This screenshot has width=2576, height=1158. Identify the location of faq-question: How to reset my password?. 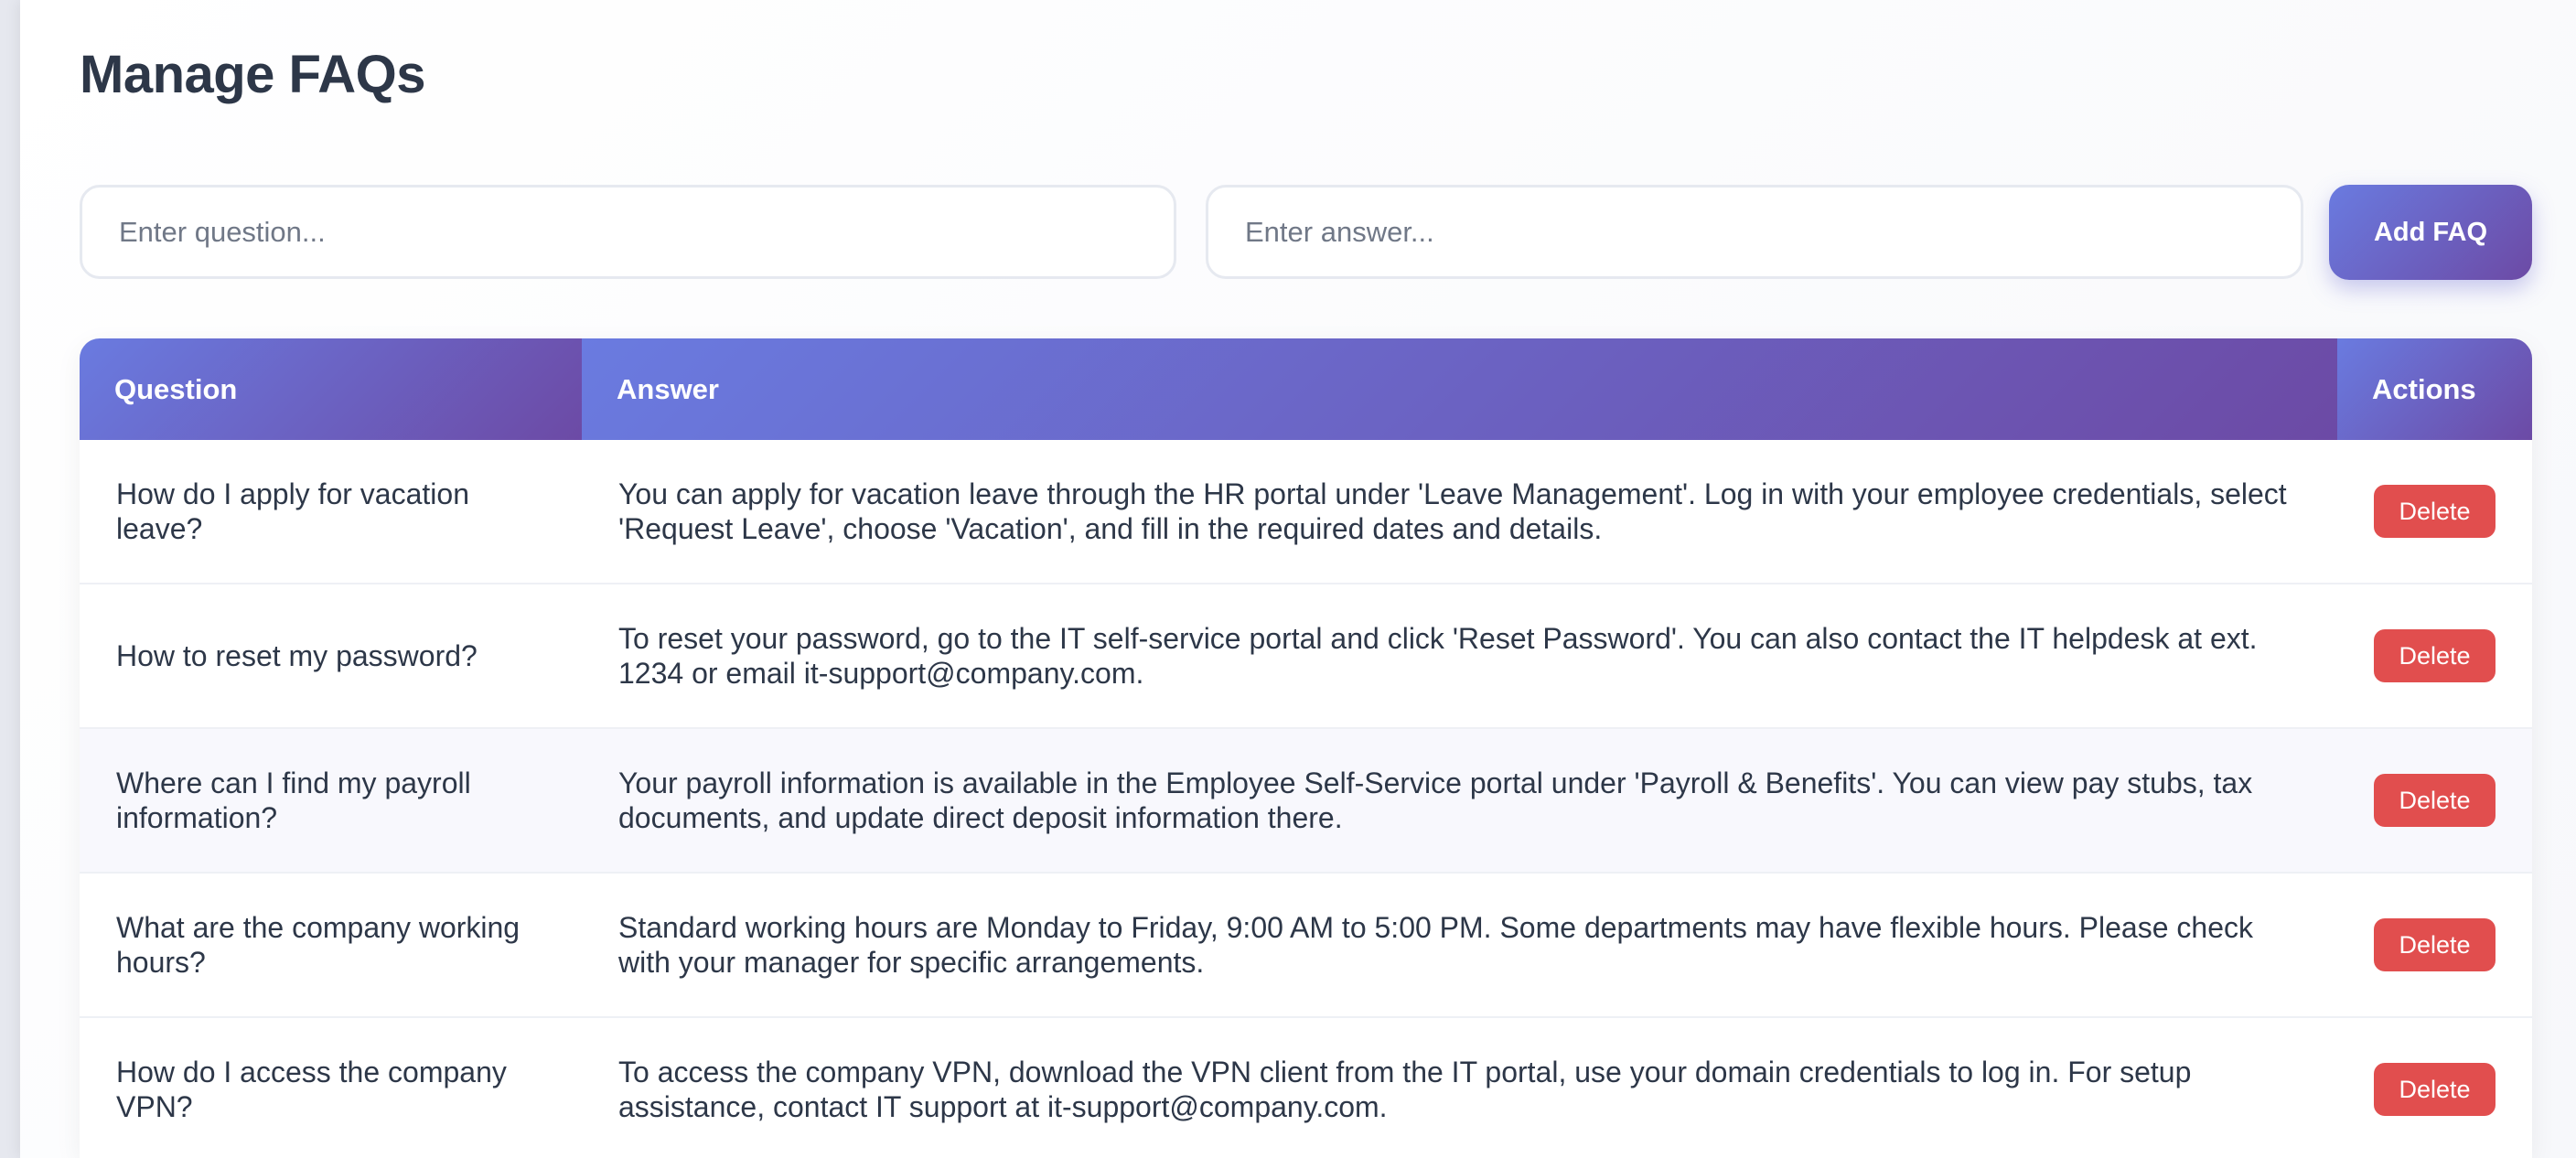
(297, 655).